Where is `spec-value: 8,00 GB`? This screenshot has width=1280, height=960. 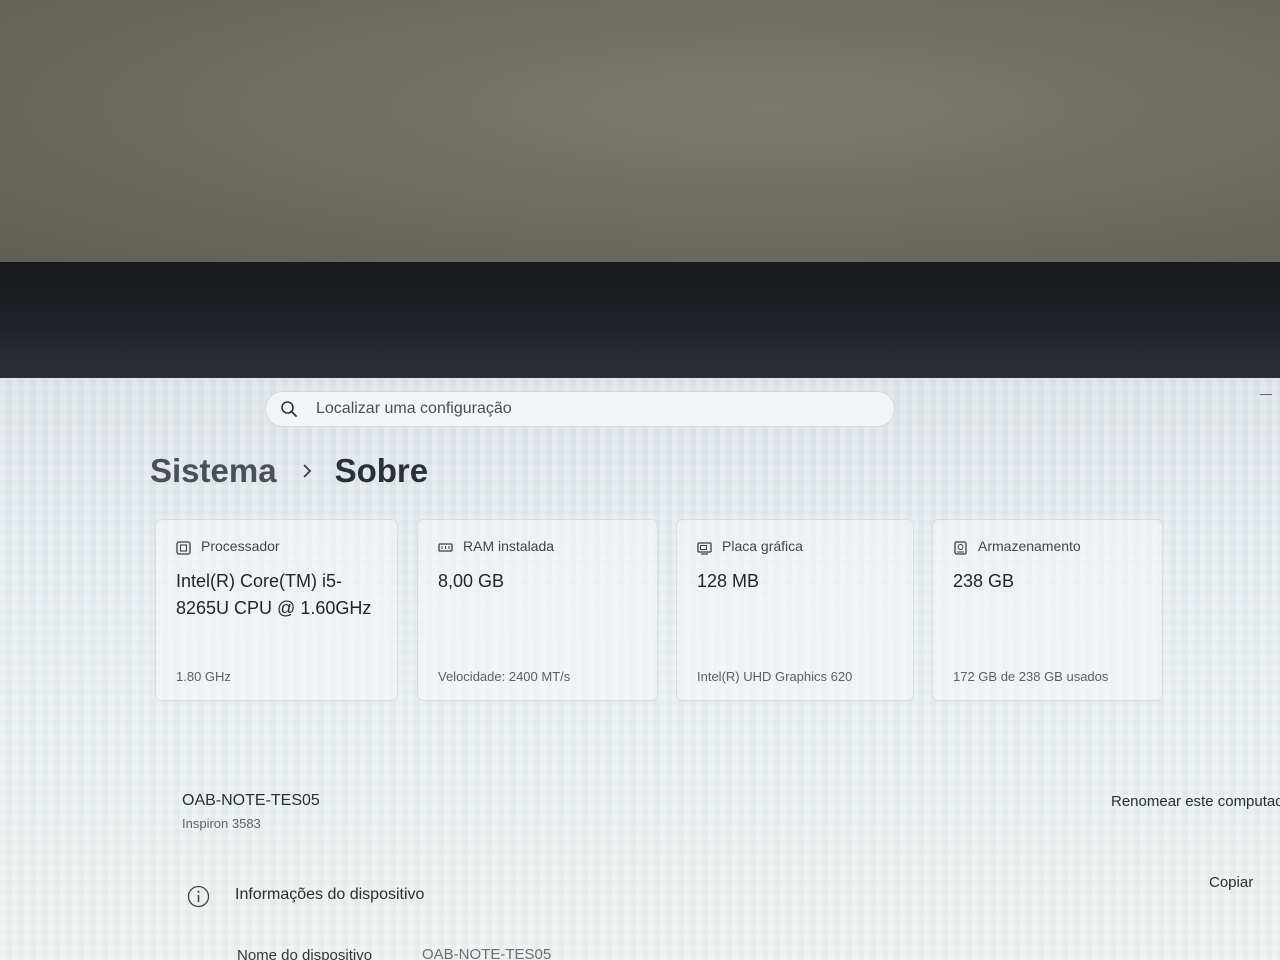 spec-value: 8,00 GB is located at coordinates (471, 581).